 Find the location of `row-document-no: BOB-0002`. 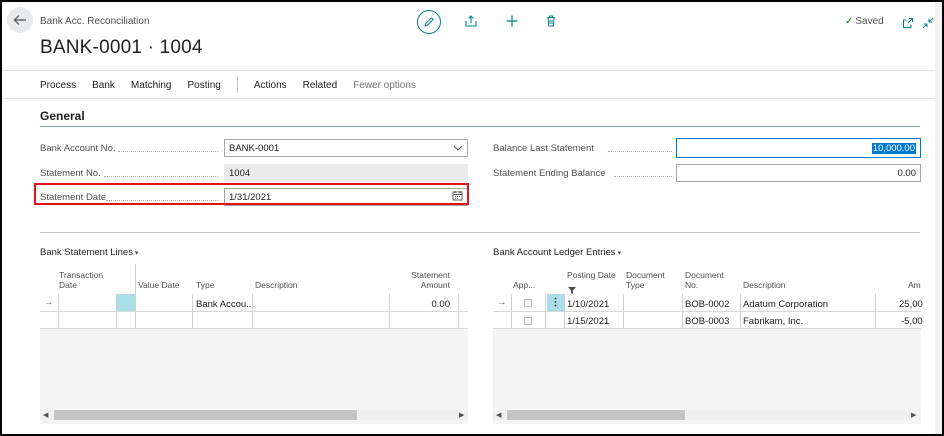

row-document-no: BOB-0002 is located at coordinates (707, 304).